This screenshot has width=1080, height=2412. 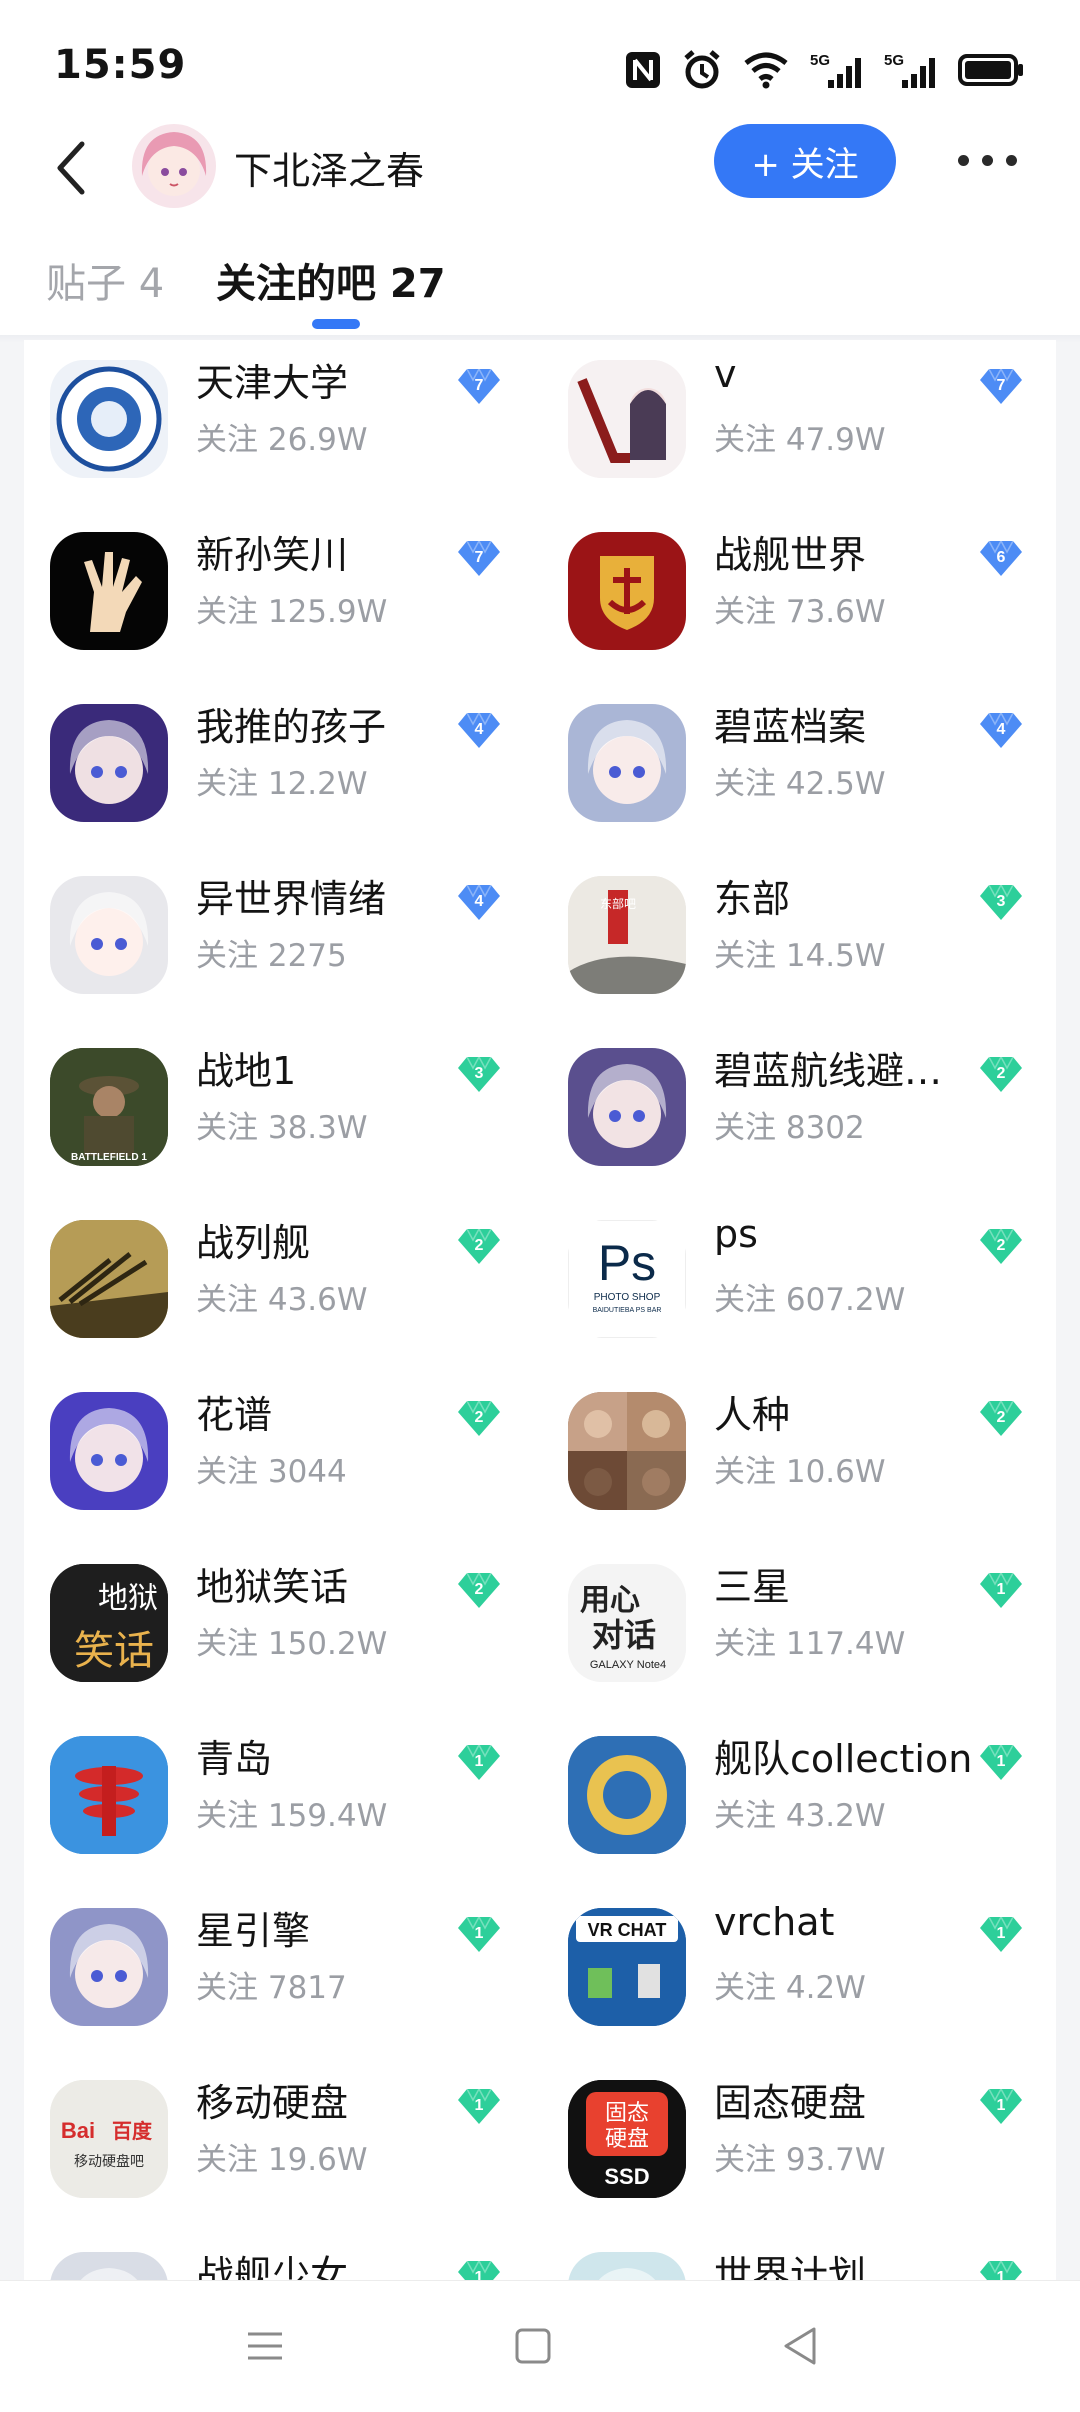 What do you see at coordinates (540, 290) in the screenshot?
I see `profile-tabs: 贴子 4 关注的吧 27` at bounding box center [540, 290].